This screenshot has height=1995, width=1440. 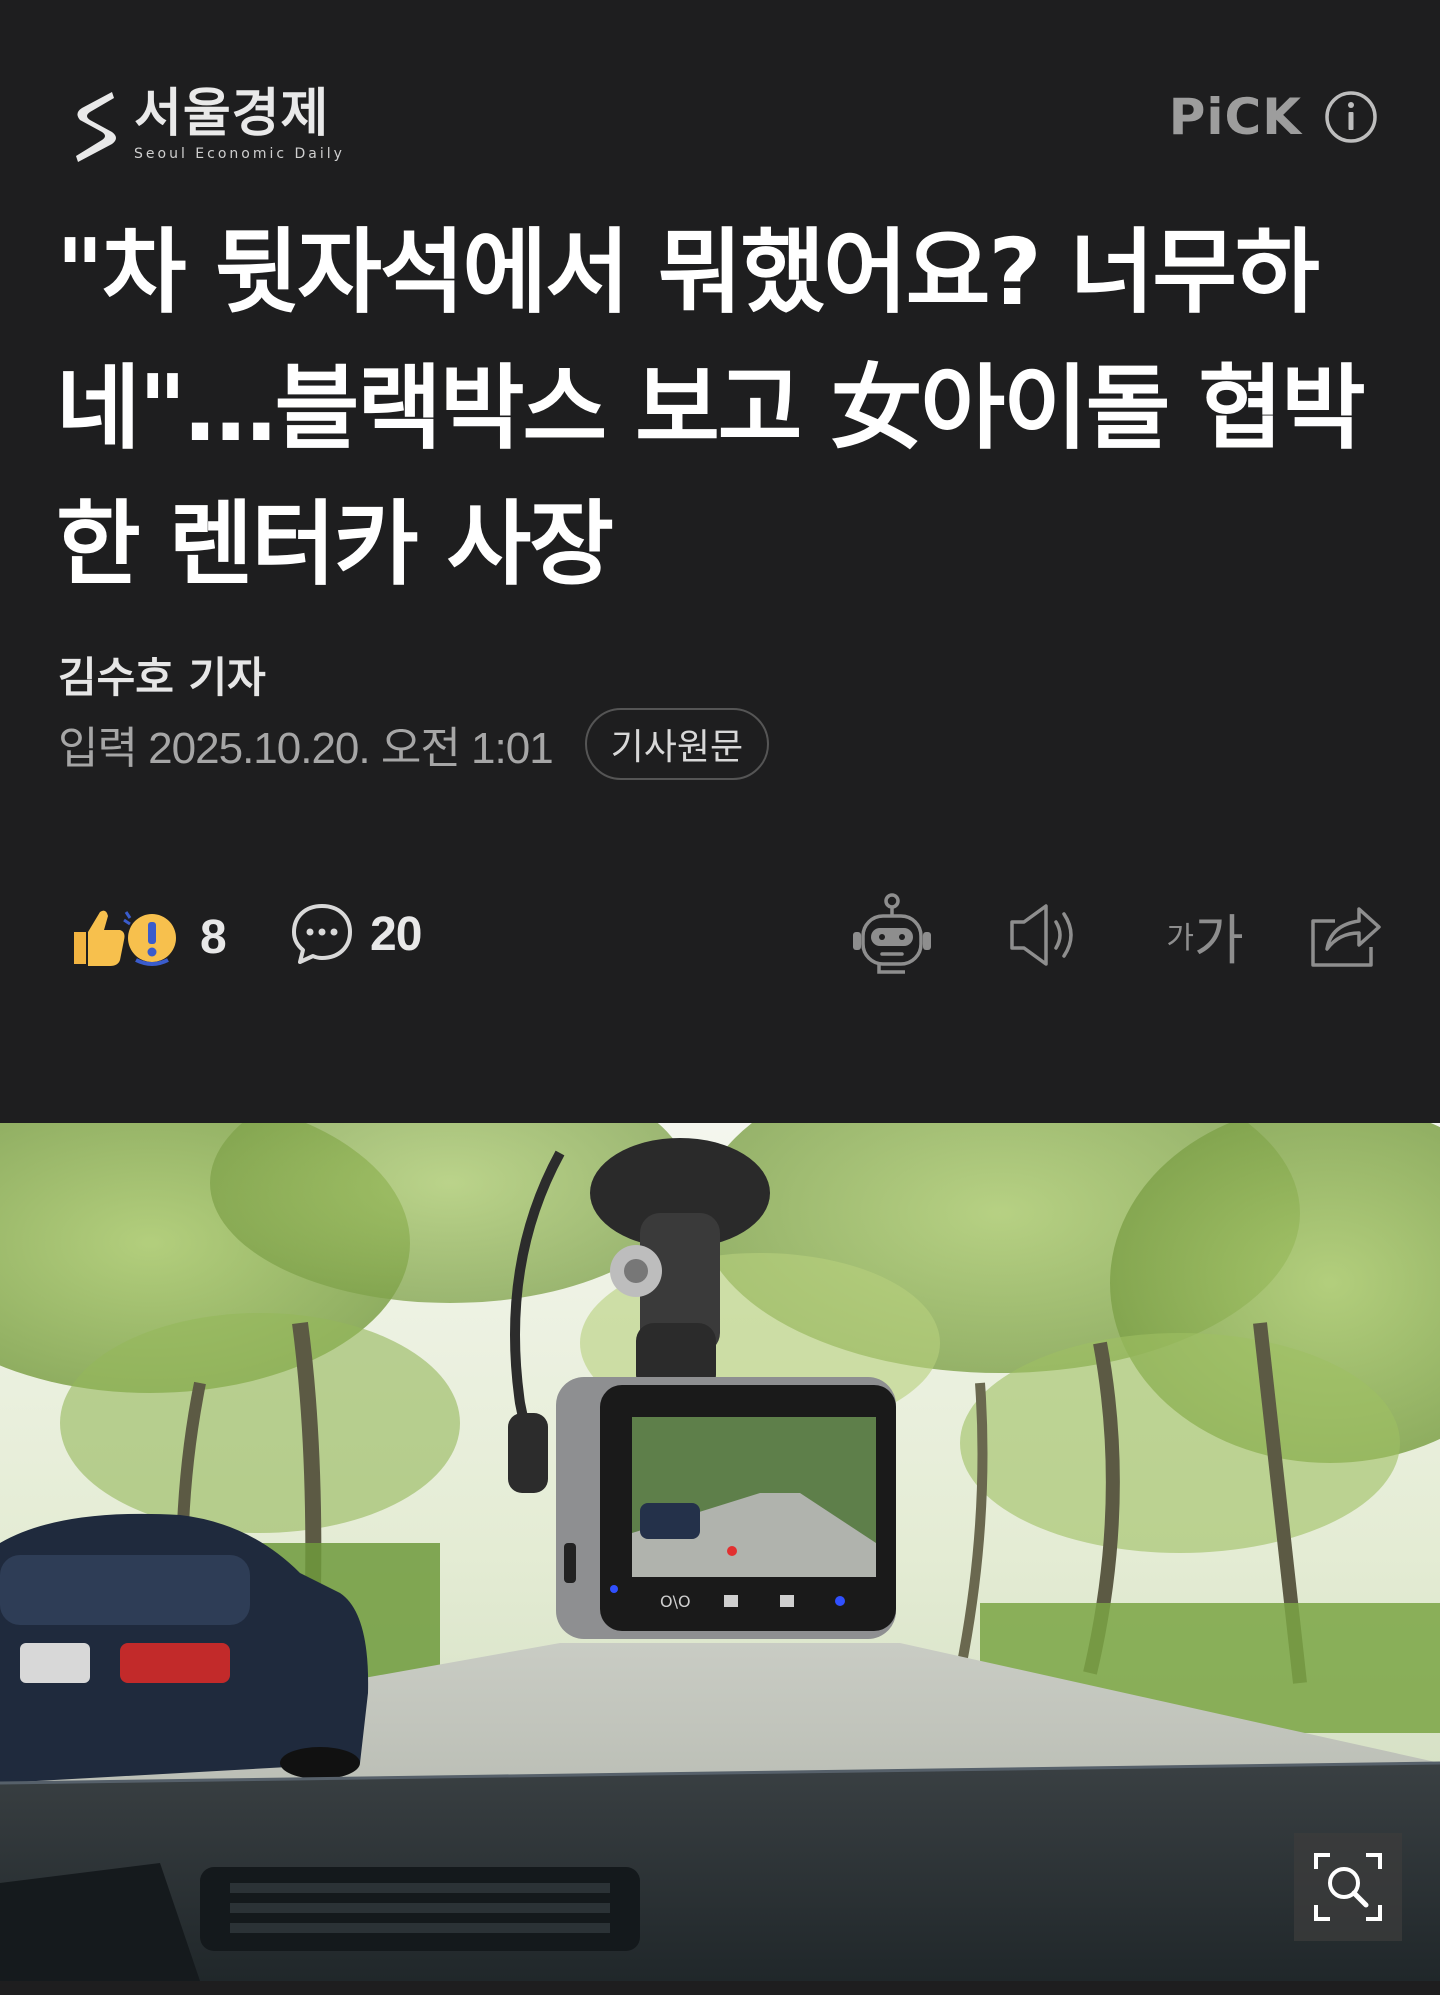 What do you see at coordinates (232, 114) in the screenshot?
I see `brand-name: 서울경제` at bounding box center [232, 114].